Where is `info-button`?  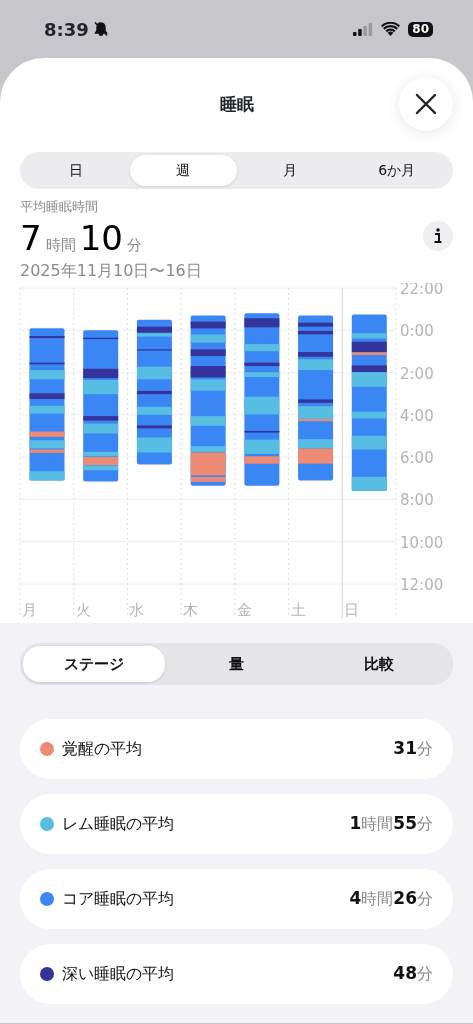
info-button is located at coordinates (438, 236).